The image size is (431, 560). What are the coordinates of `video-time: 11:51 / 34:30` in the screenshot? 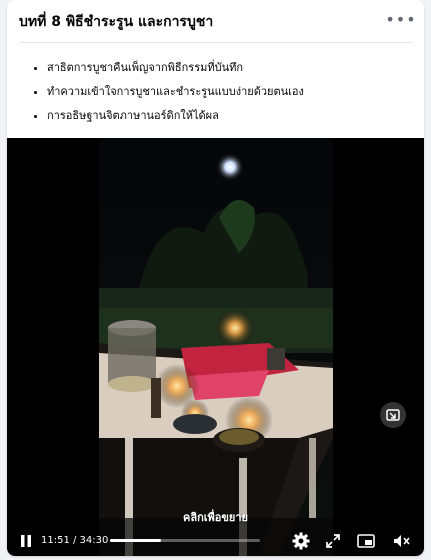 It's located at (75, 540).